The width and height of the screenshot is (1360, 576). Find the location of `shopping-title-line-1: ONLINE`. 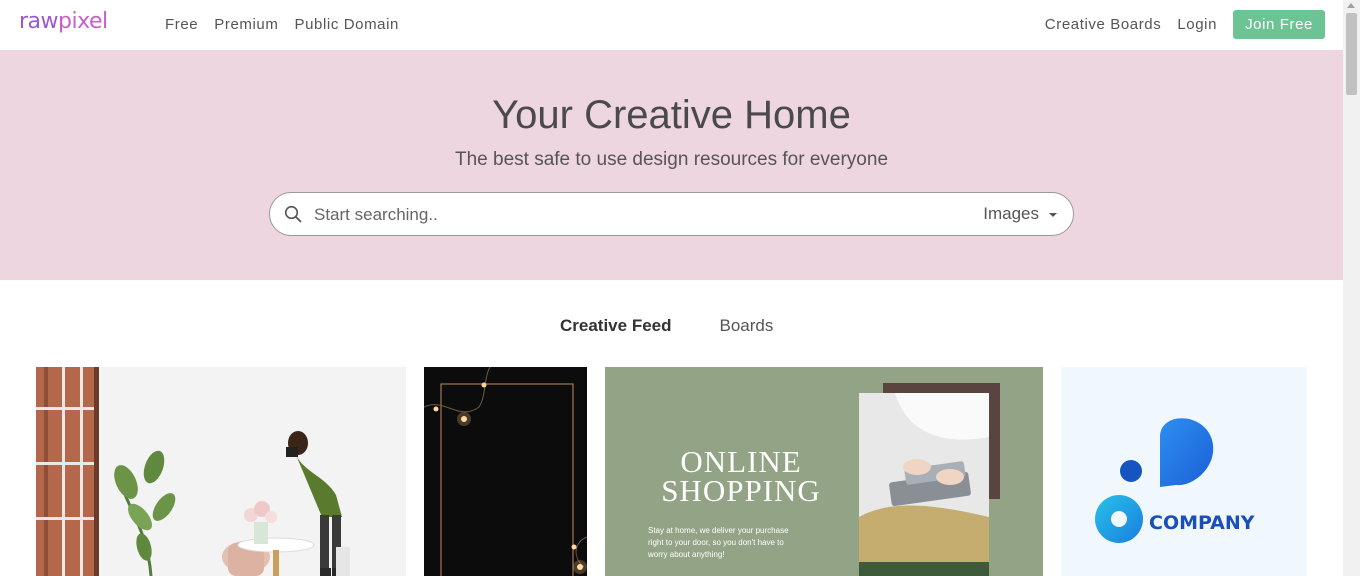

shopping-title-line-1: ONLINE is located at coordinates (741, 461).